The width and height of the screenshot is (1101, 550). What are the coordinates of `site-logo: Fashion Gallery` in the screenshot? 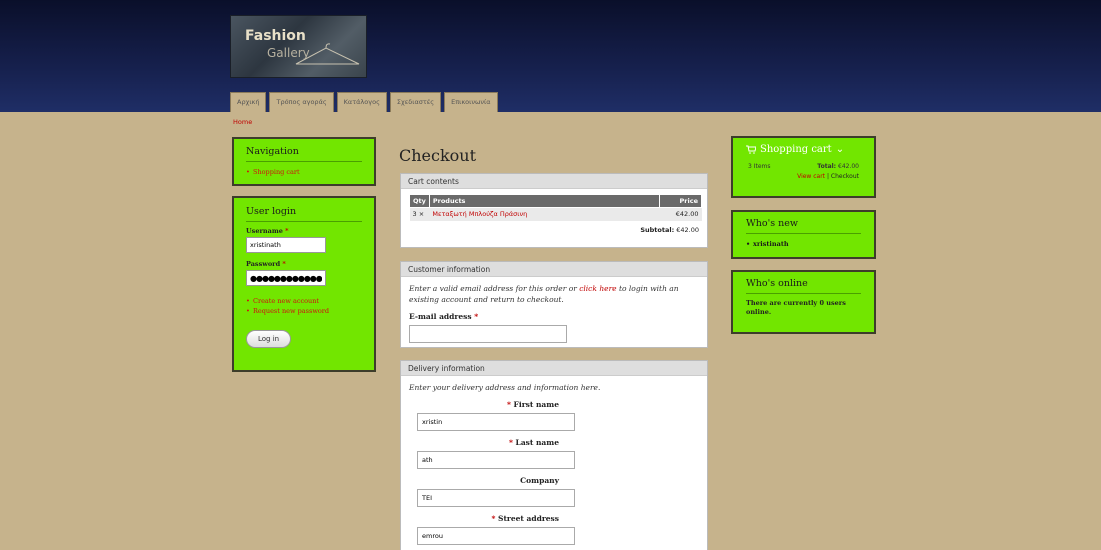 It's located at (298, 46).